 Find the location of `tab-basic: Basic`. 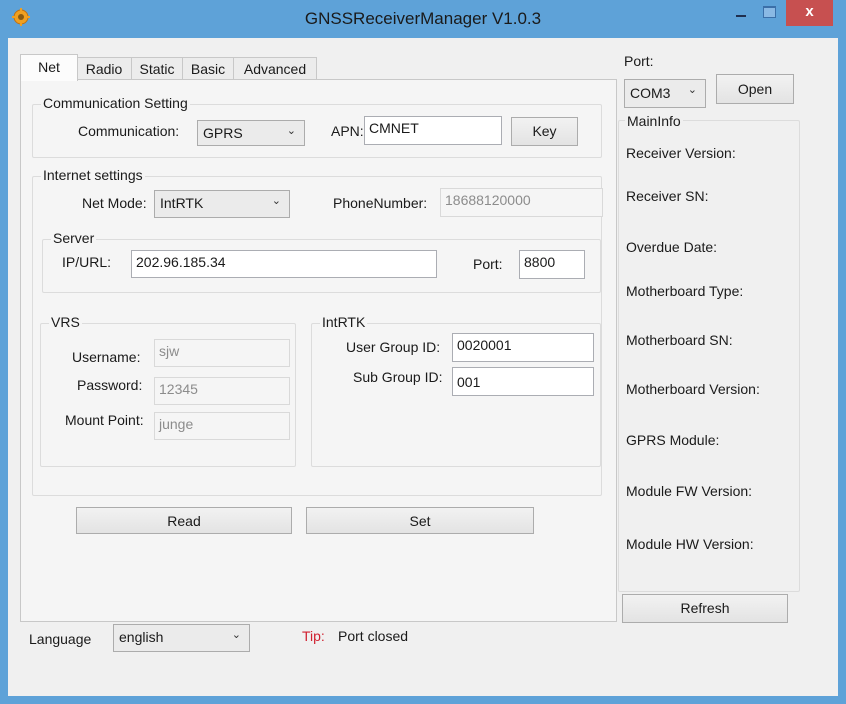

tab-basic: Basic is located at coordinates (208, 68).